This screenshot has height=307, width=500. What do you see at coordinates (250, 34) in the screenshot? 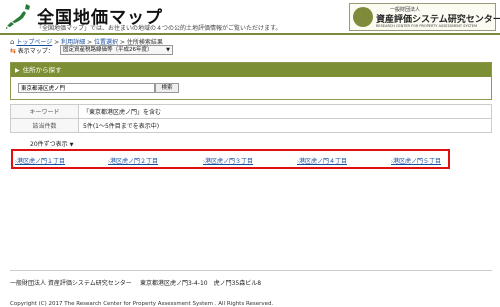
I see `header-divider` at bounding box center [250, 34].